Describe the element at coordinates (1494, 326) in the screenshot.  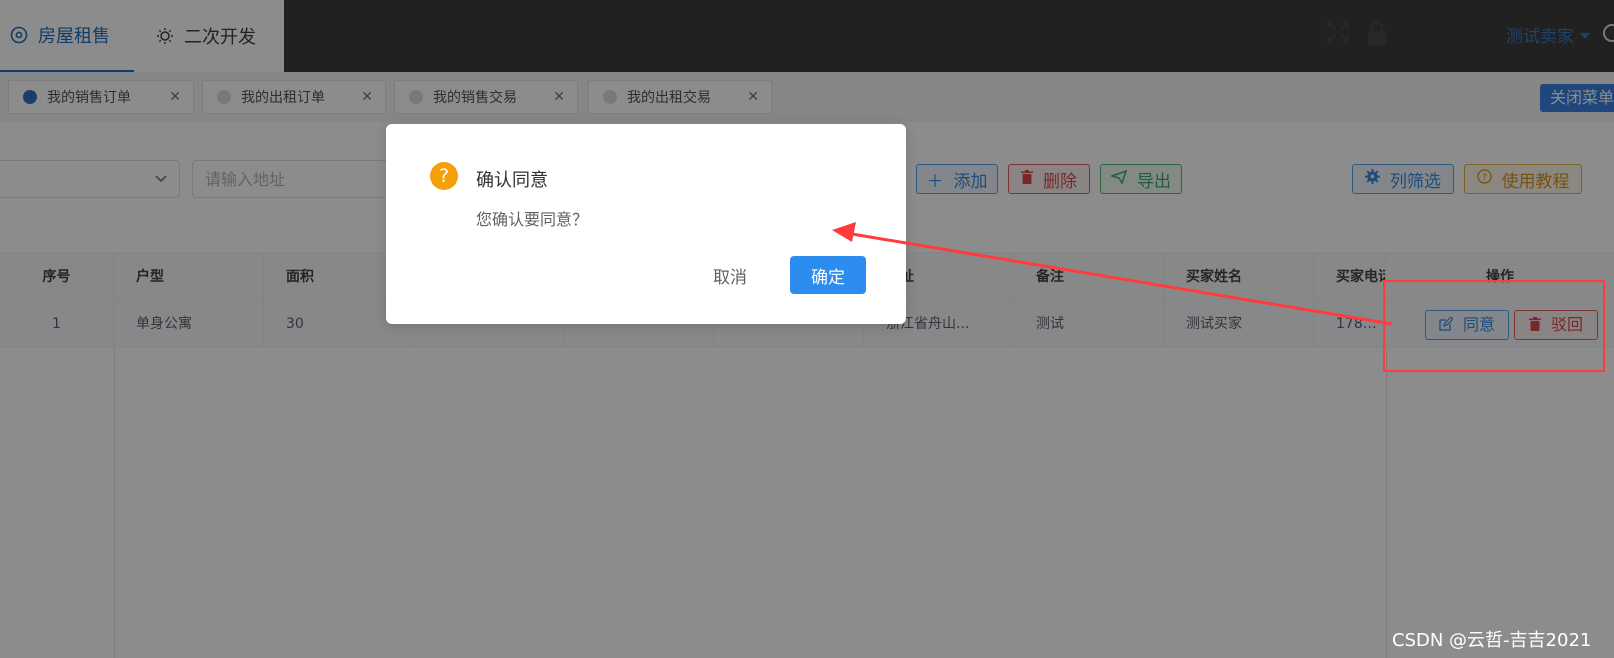
I see `annotation-highlight-box` at that location.